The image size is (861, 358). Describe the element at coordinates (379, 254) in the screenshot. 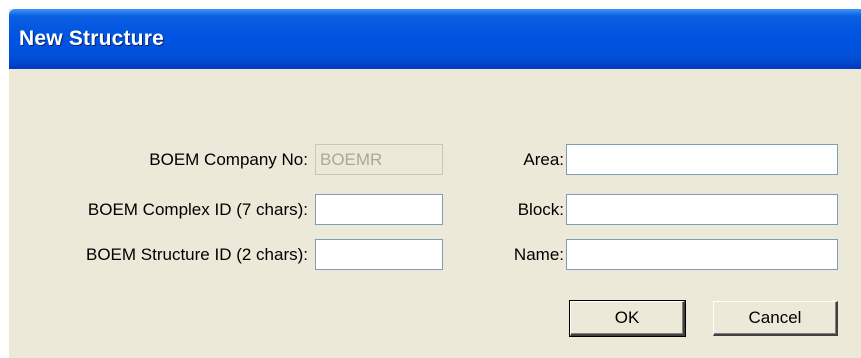

I see `structure-id-field` at that location.